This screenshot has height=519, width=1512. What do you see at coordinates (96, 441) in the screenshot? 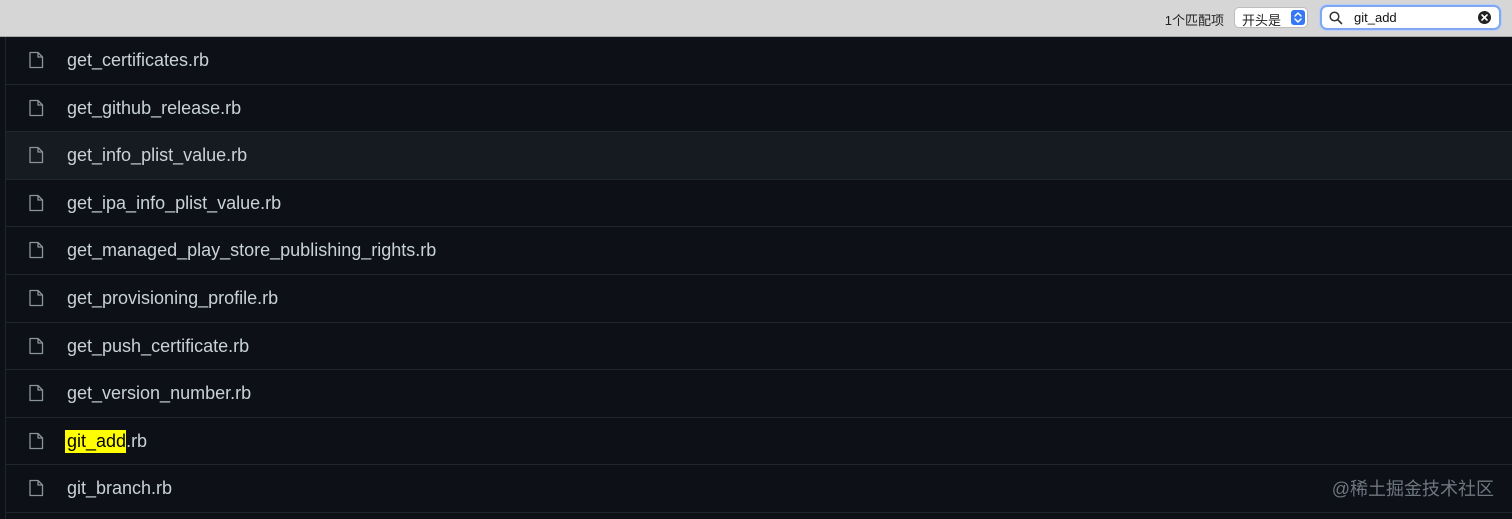
I see `search-match-highlight: git_add` at bounding box center [96, 441].